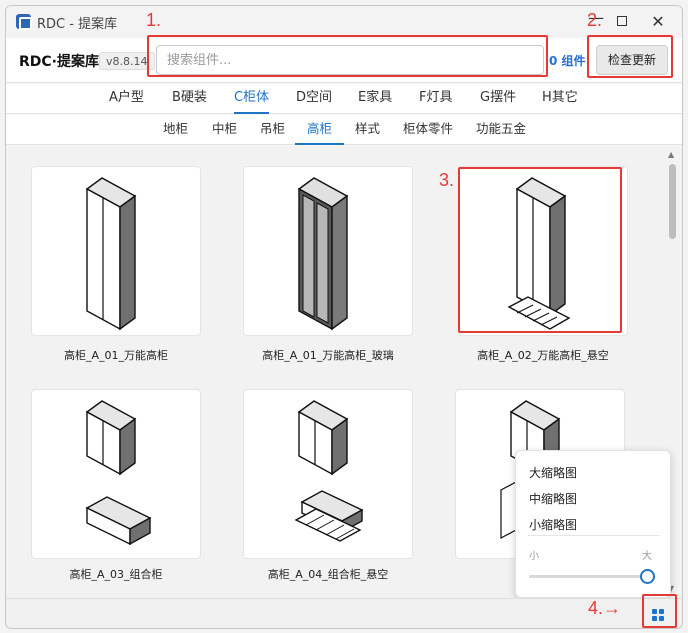  Describe the element at coordinates (447, 180) in the screenshot. I see `annotation-number: 3.` at that location.